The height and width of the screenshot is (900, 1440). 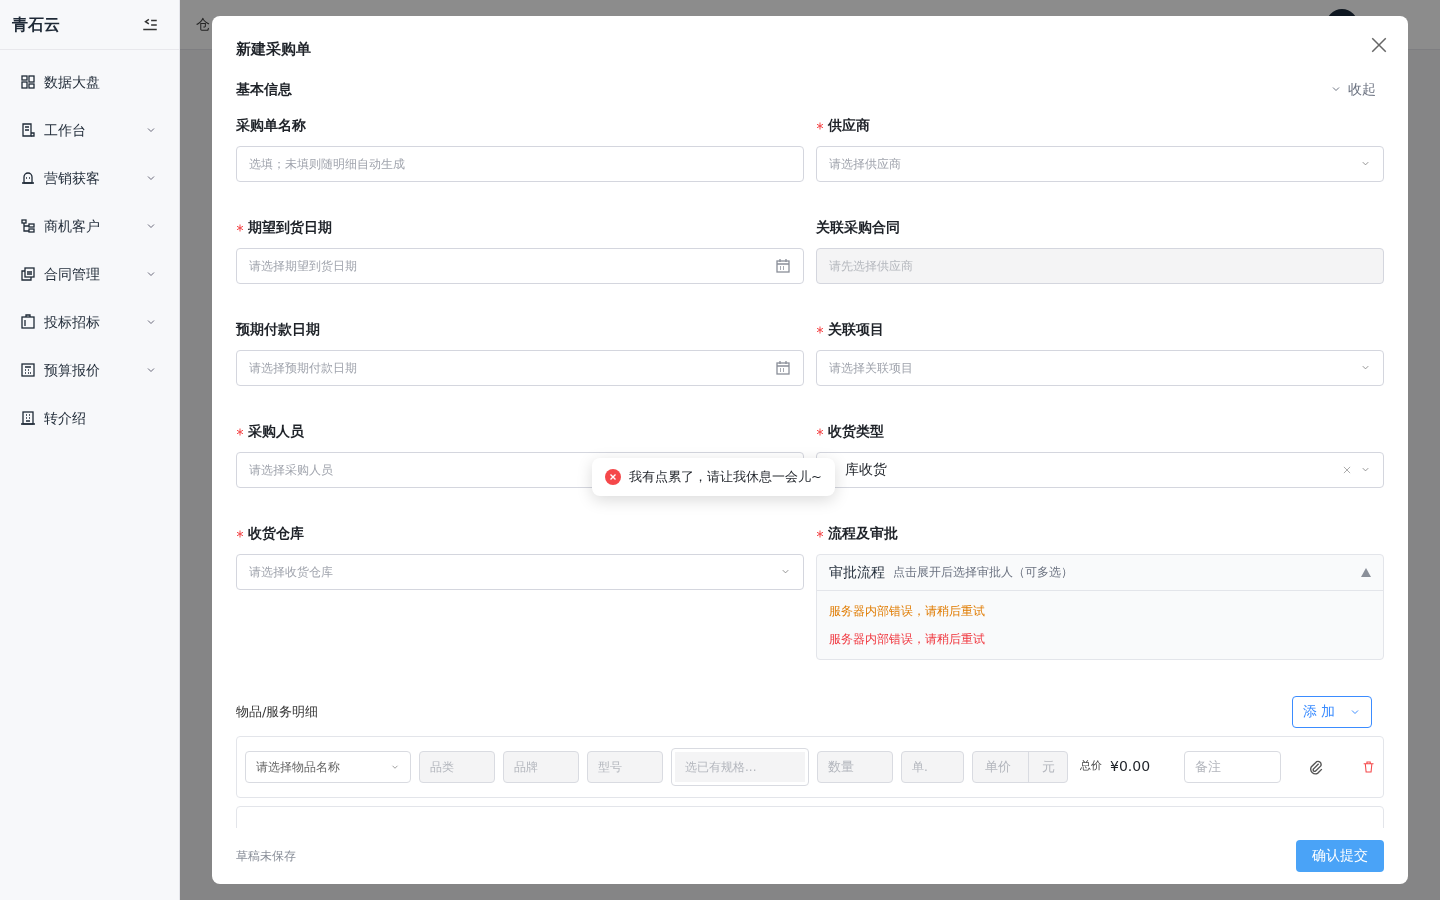 I want to click on total-value: ¥0.00, so click(x=1131, y=766).